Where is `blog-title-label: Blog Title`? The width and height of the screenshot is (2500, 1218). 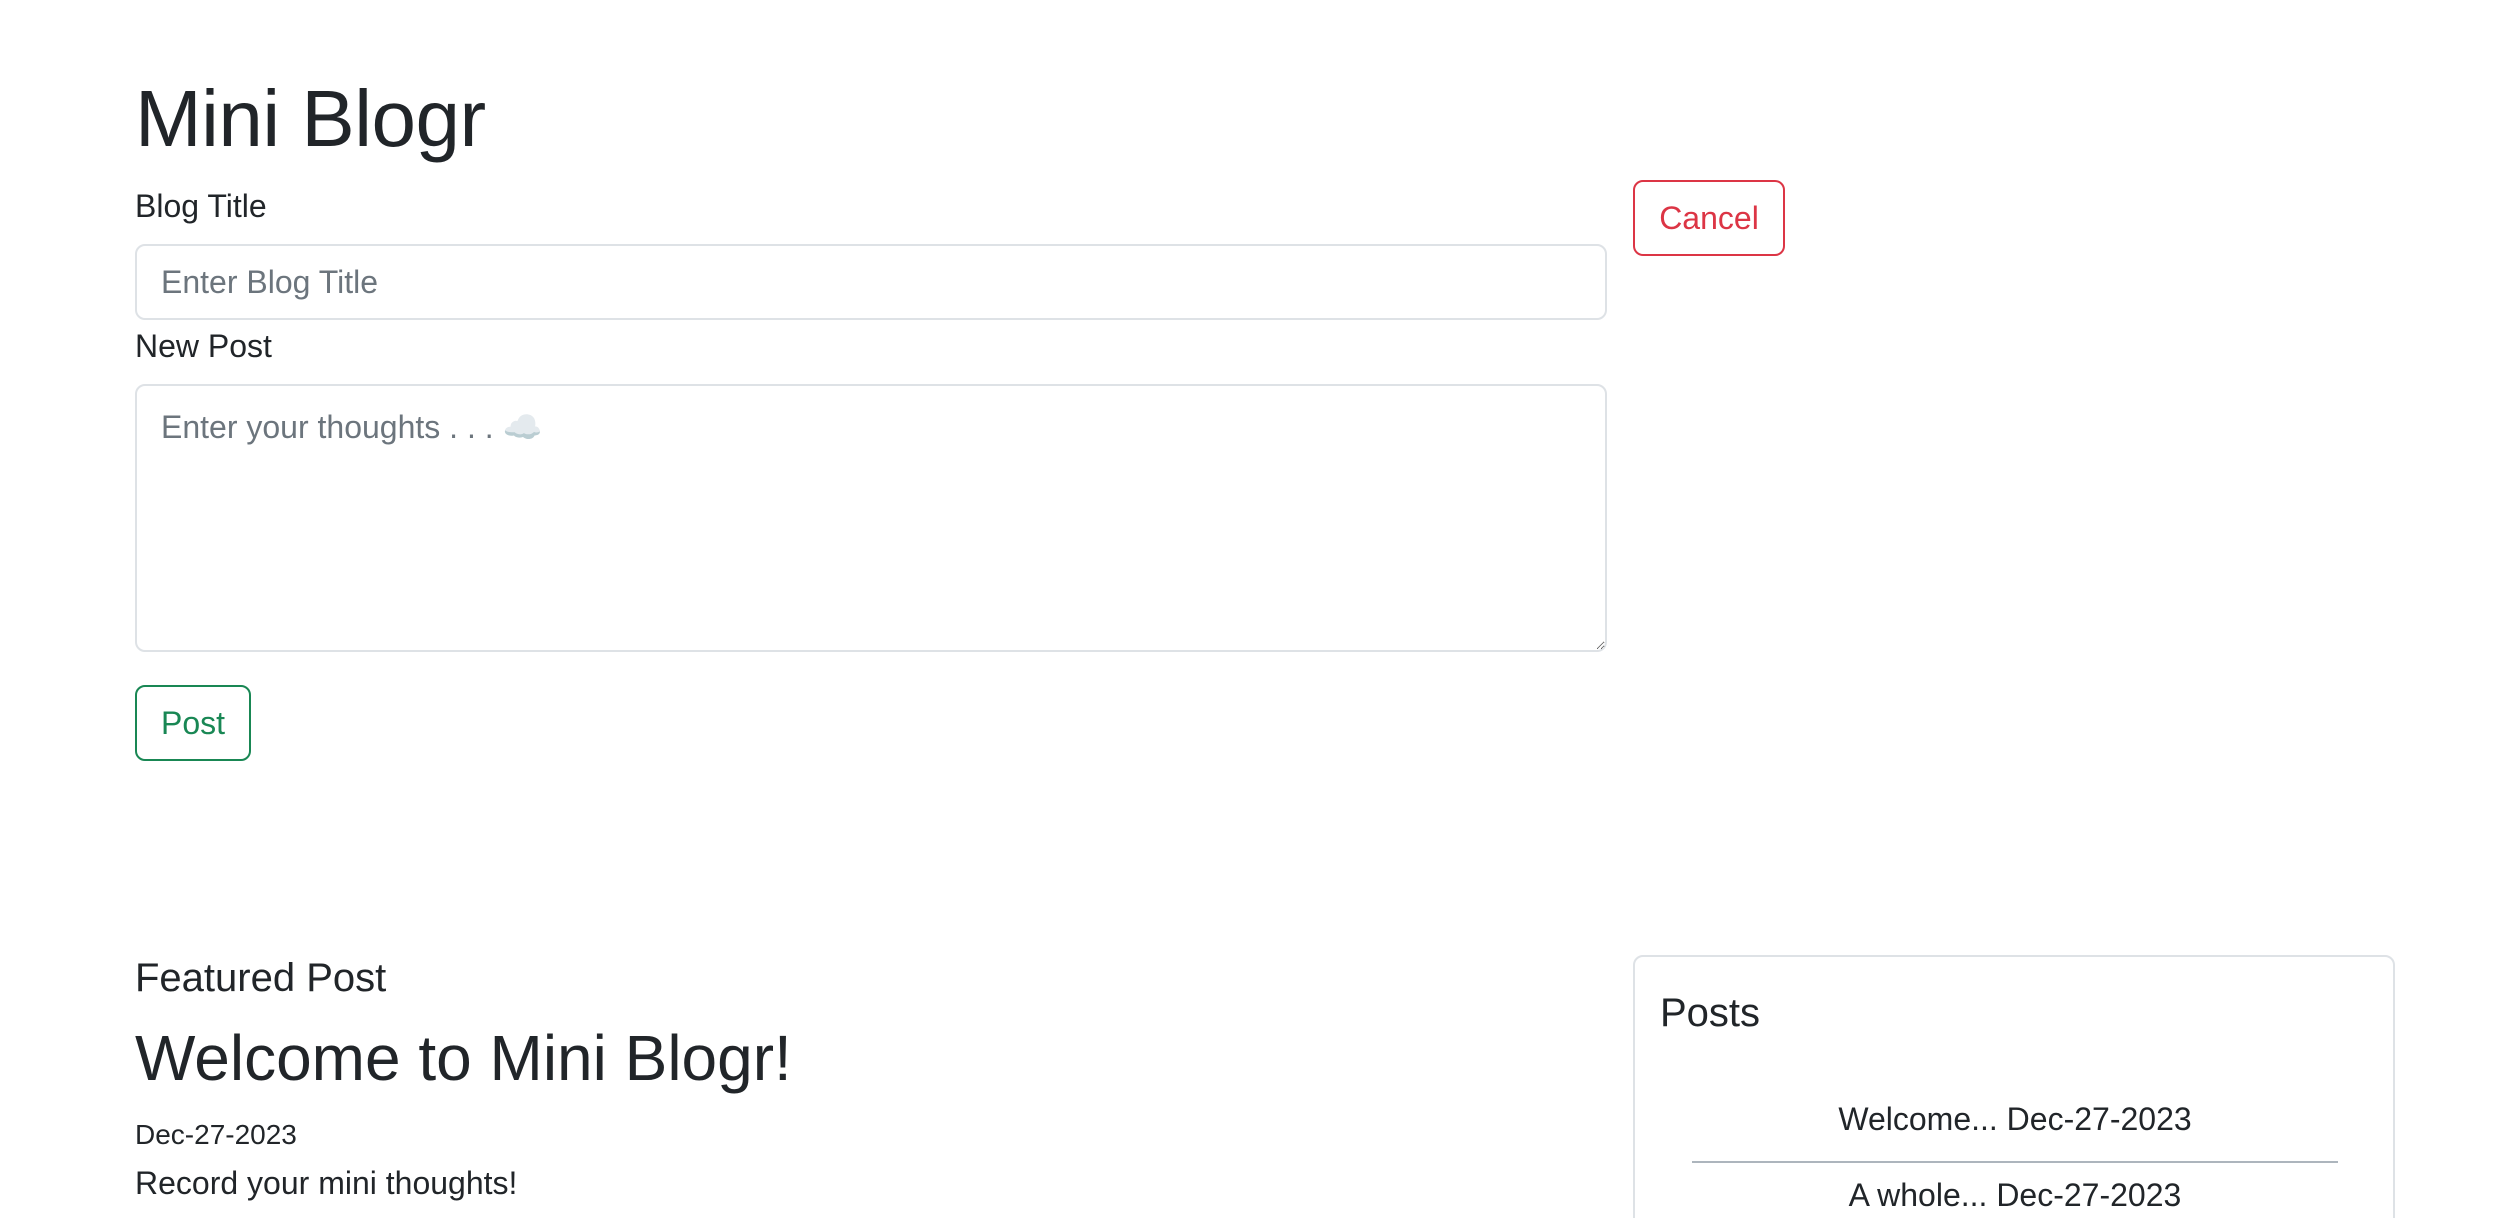 blog-title-label: Blog Title is located at coordinates (201, 206).